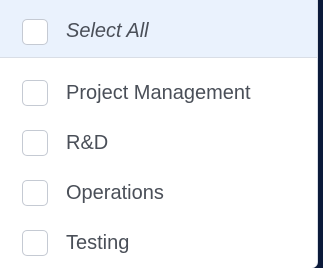  I want to click on option-label: R&D, so click(87, 142).